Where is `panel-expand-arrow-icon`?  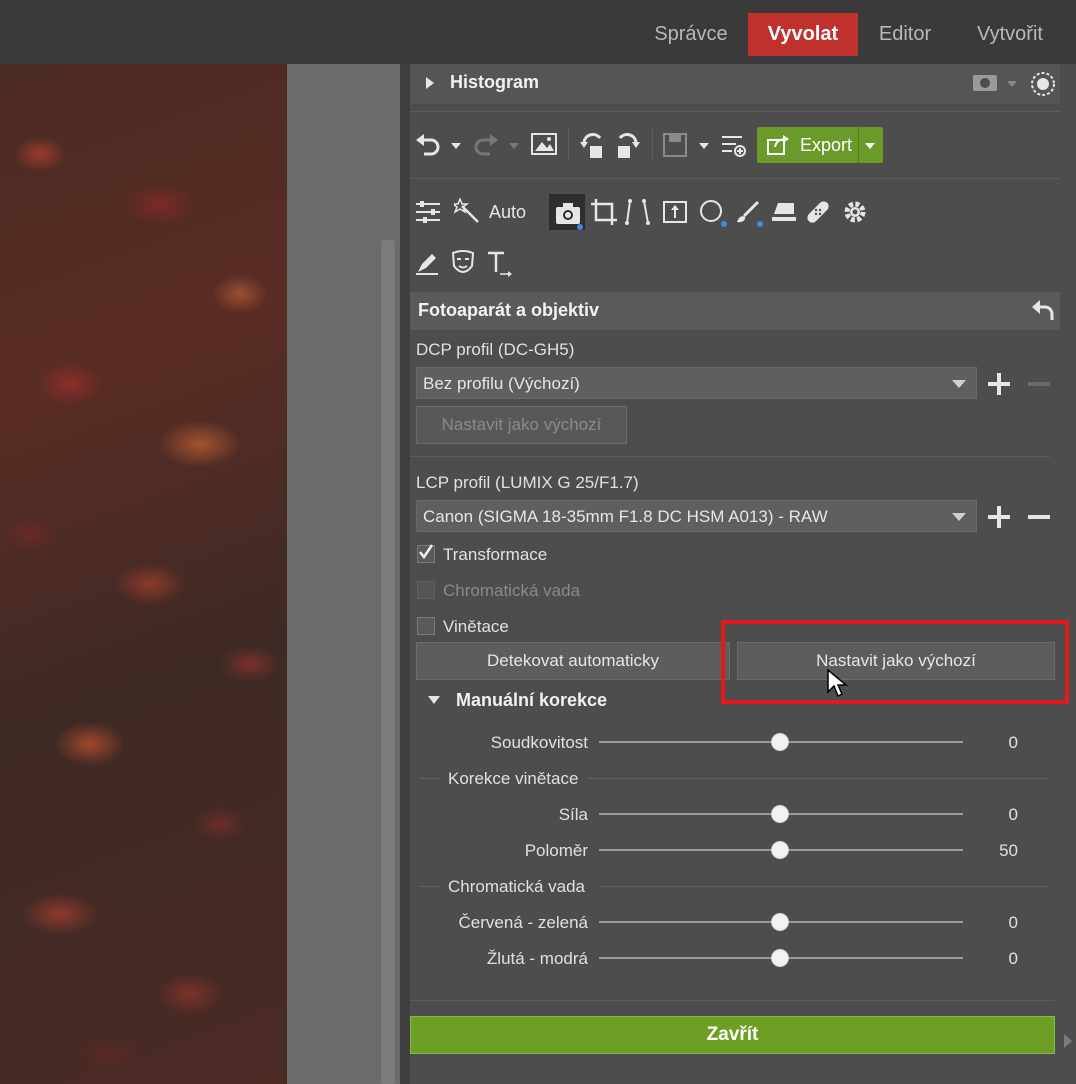 panel-expand-arrow-icon is located at coordinates (1068, 1041).